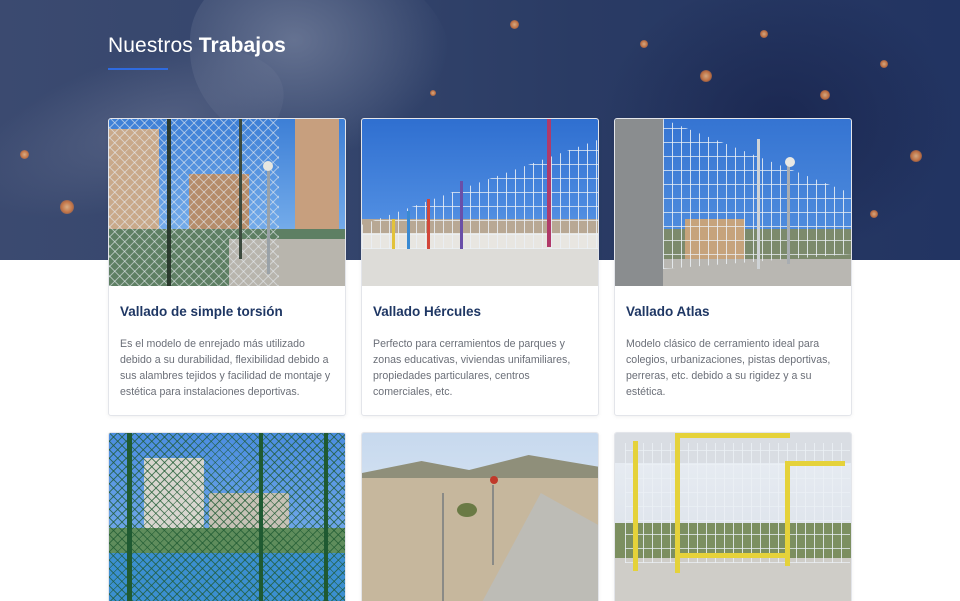 This screenshot has height=601, width=960. Describe the element at coordinates (242, 45) in the screenshot. I see `section-title-bold: Trabajos` at that location.